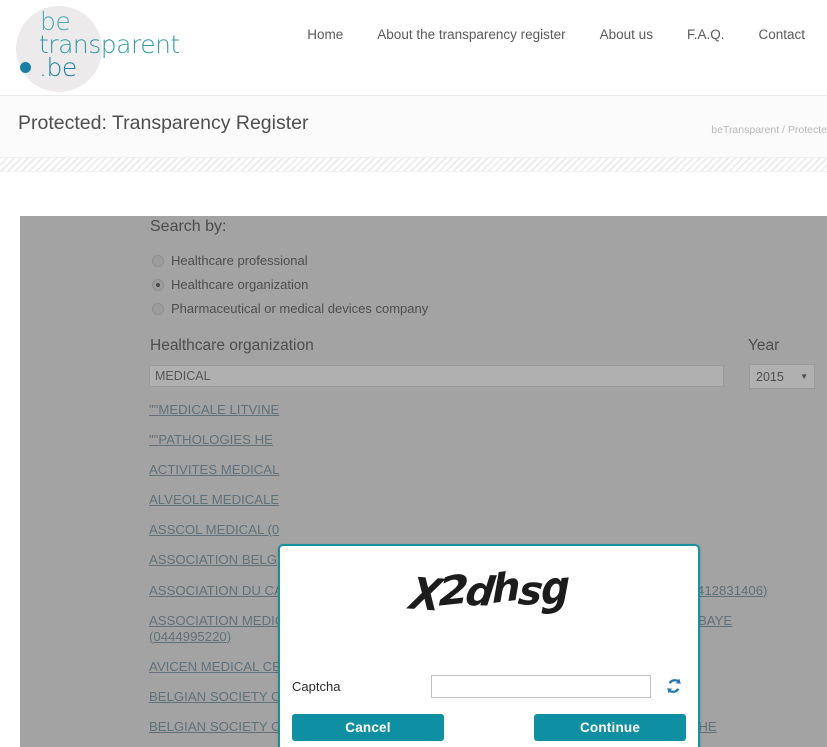  Describe the element at coordinates (232, 345) in the screenshot. I see `organization-field-label: Healthcare organization` at that location.